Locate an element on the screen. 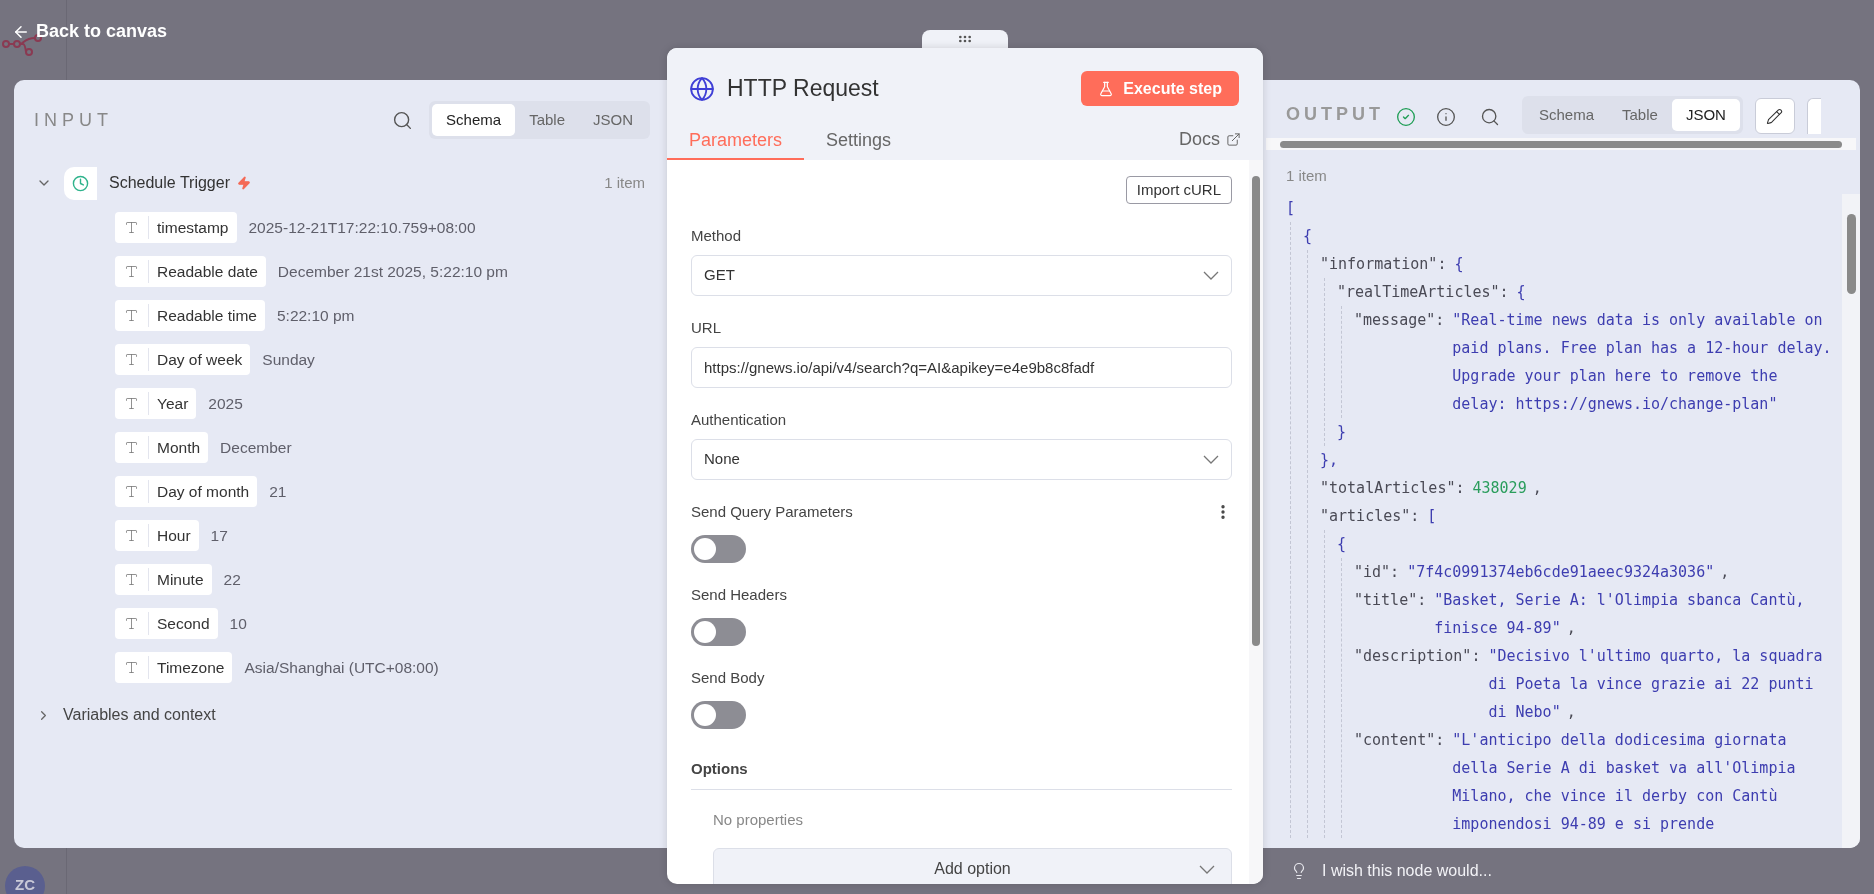  json-key: "content": is located at coordinates (1399, 740).